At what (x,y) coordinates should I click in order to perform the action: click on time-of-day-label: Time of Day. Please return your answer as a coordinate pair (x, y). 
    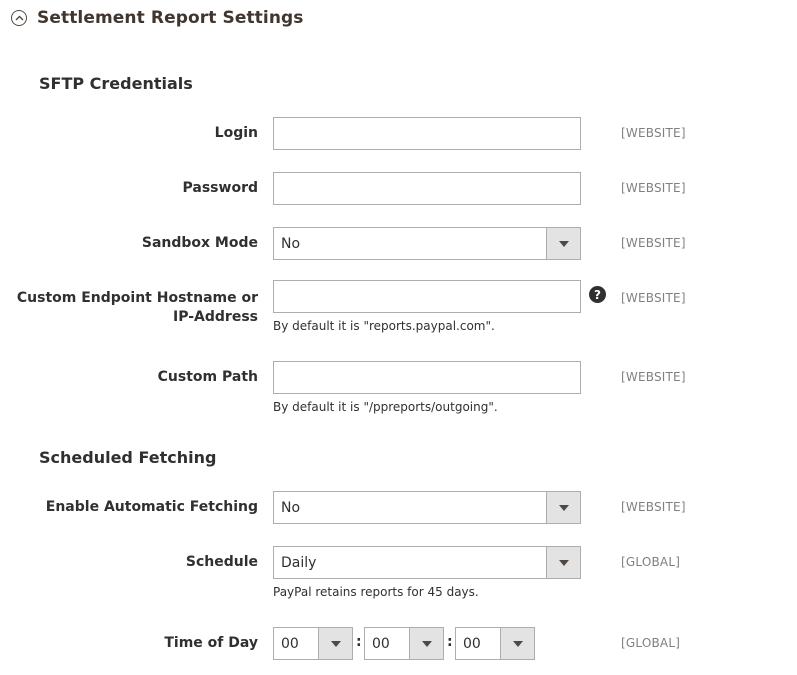
    Looking at the image, I should click on (211, 643).